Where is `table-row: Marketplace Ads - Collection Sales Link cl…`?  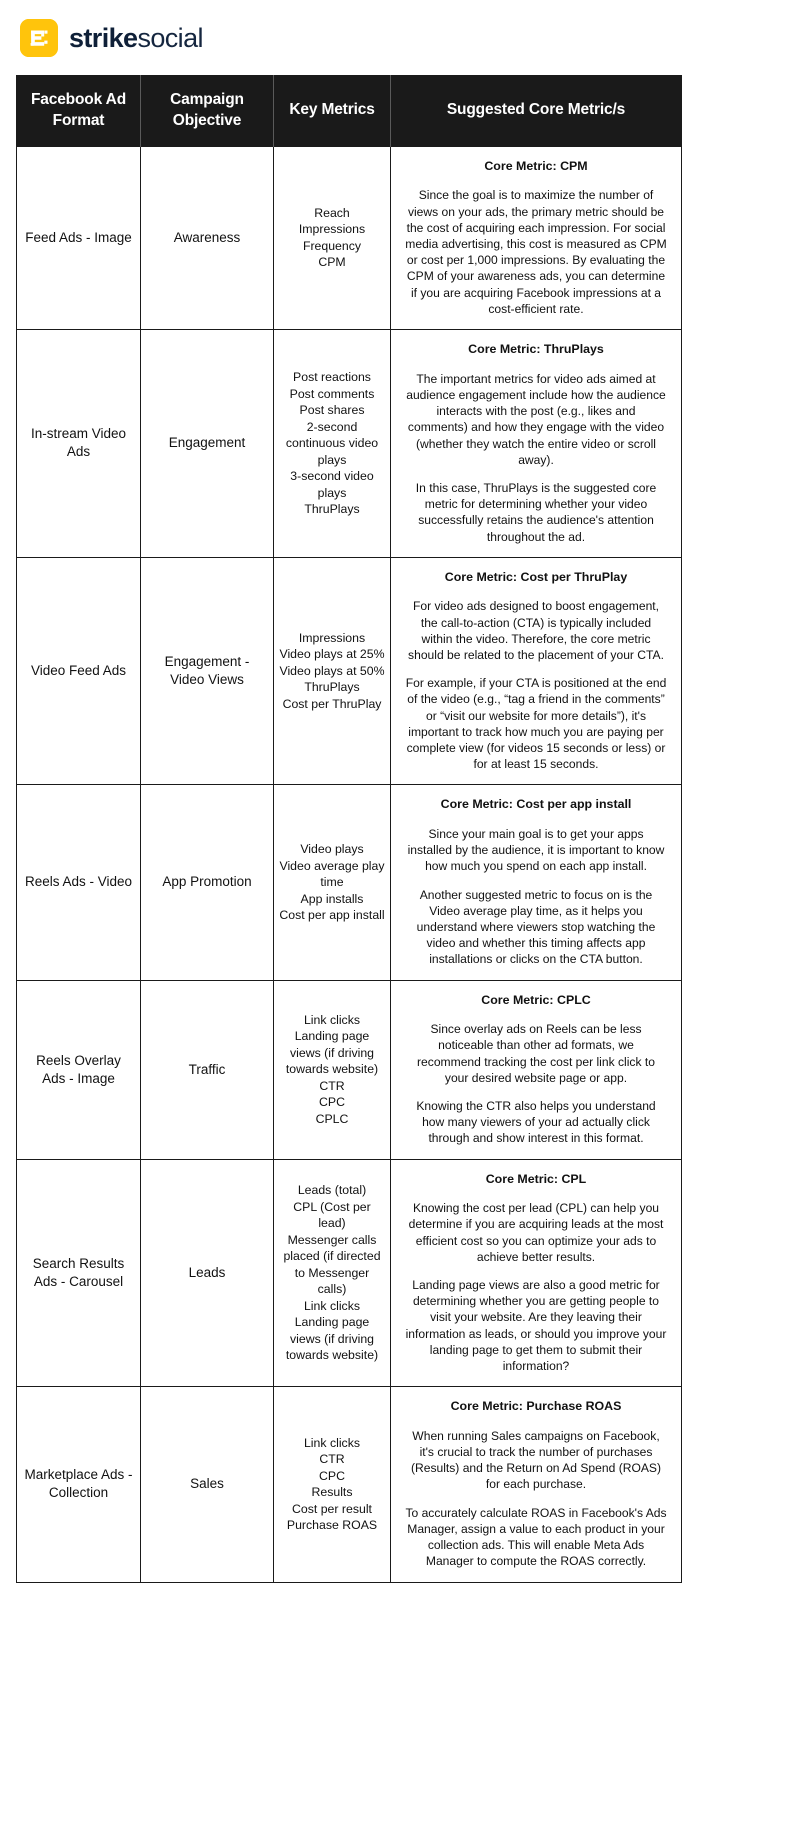 table-row: Marketplace Ads - Collection Sales Link cl… is located at coordinates (349, 1484).